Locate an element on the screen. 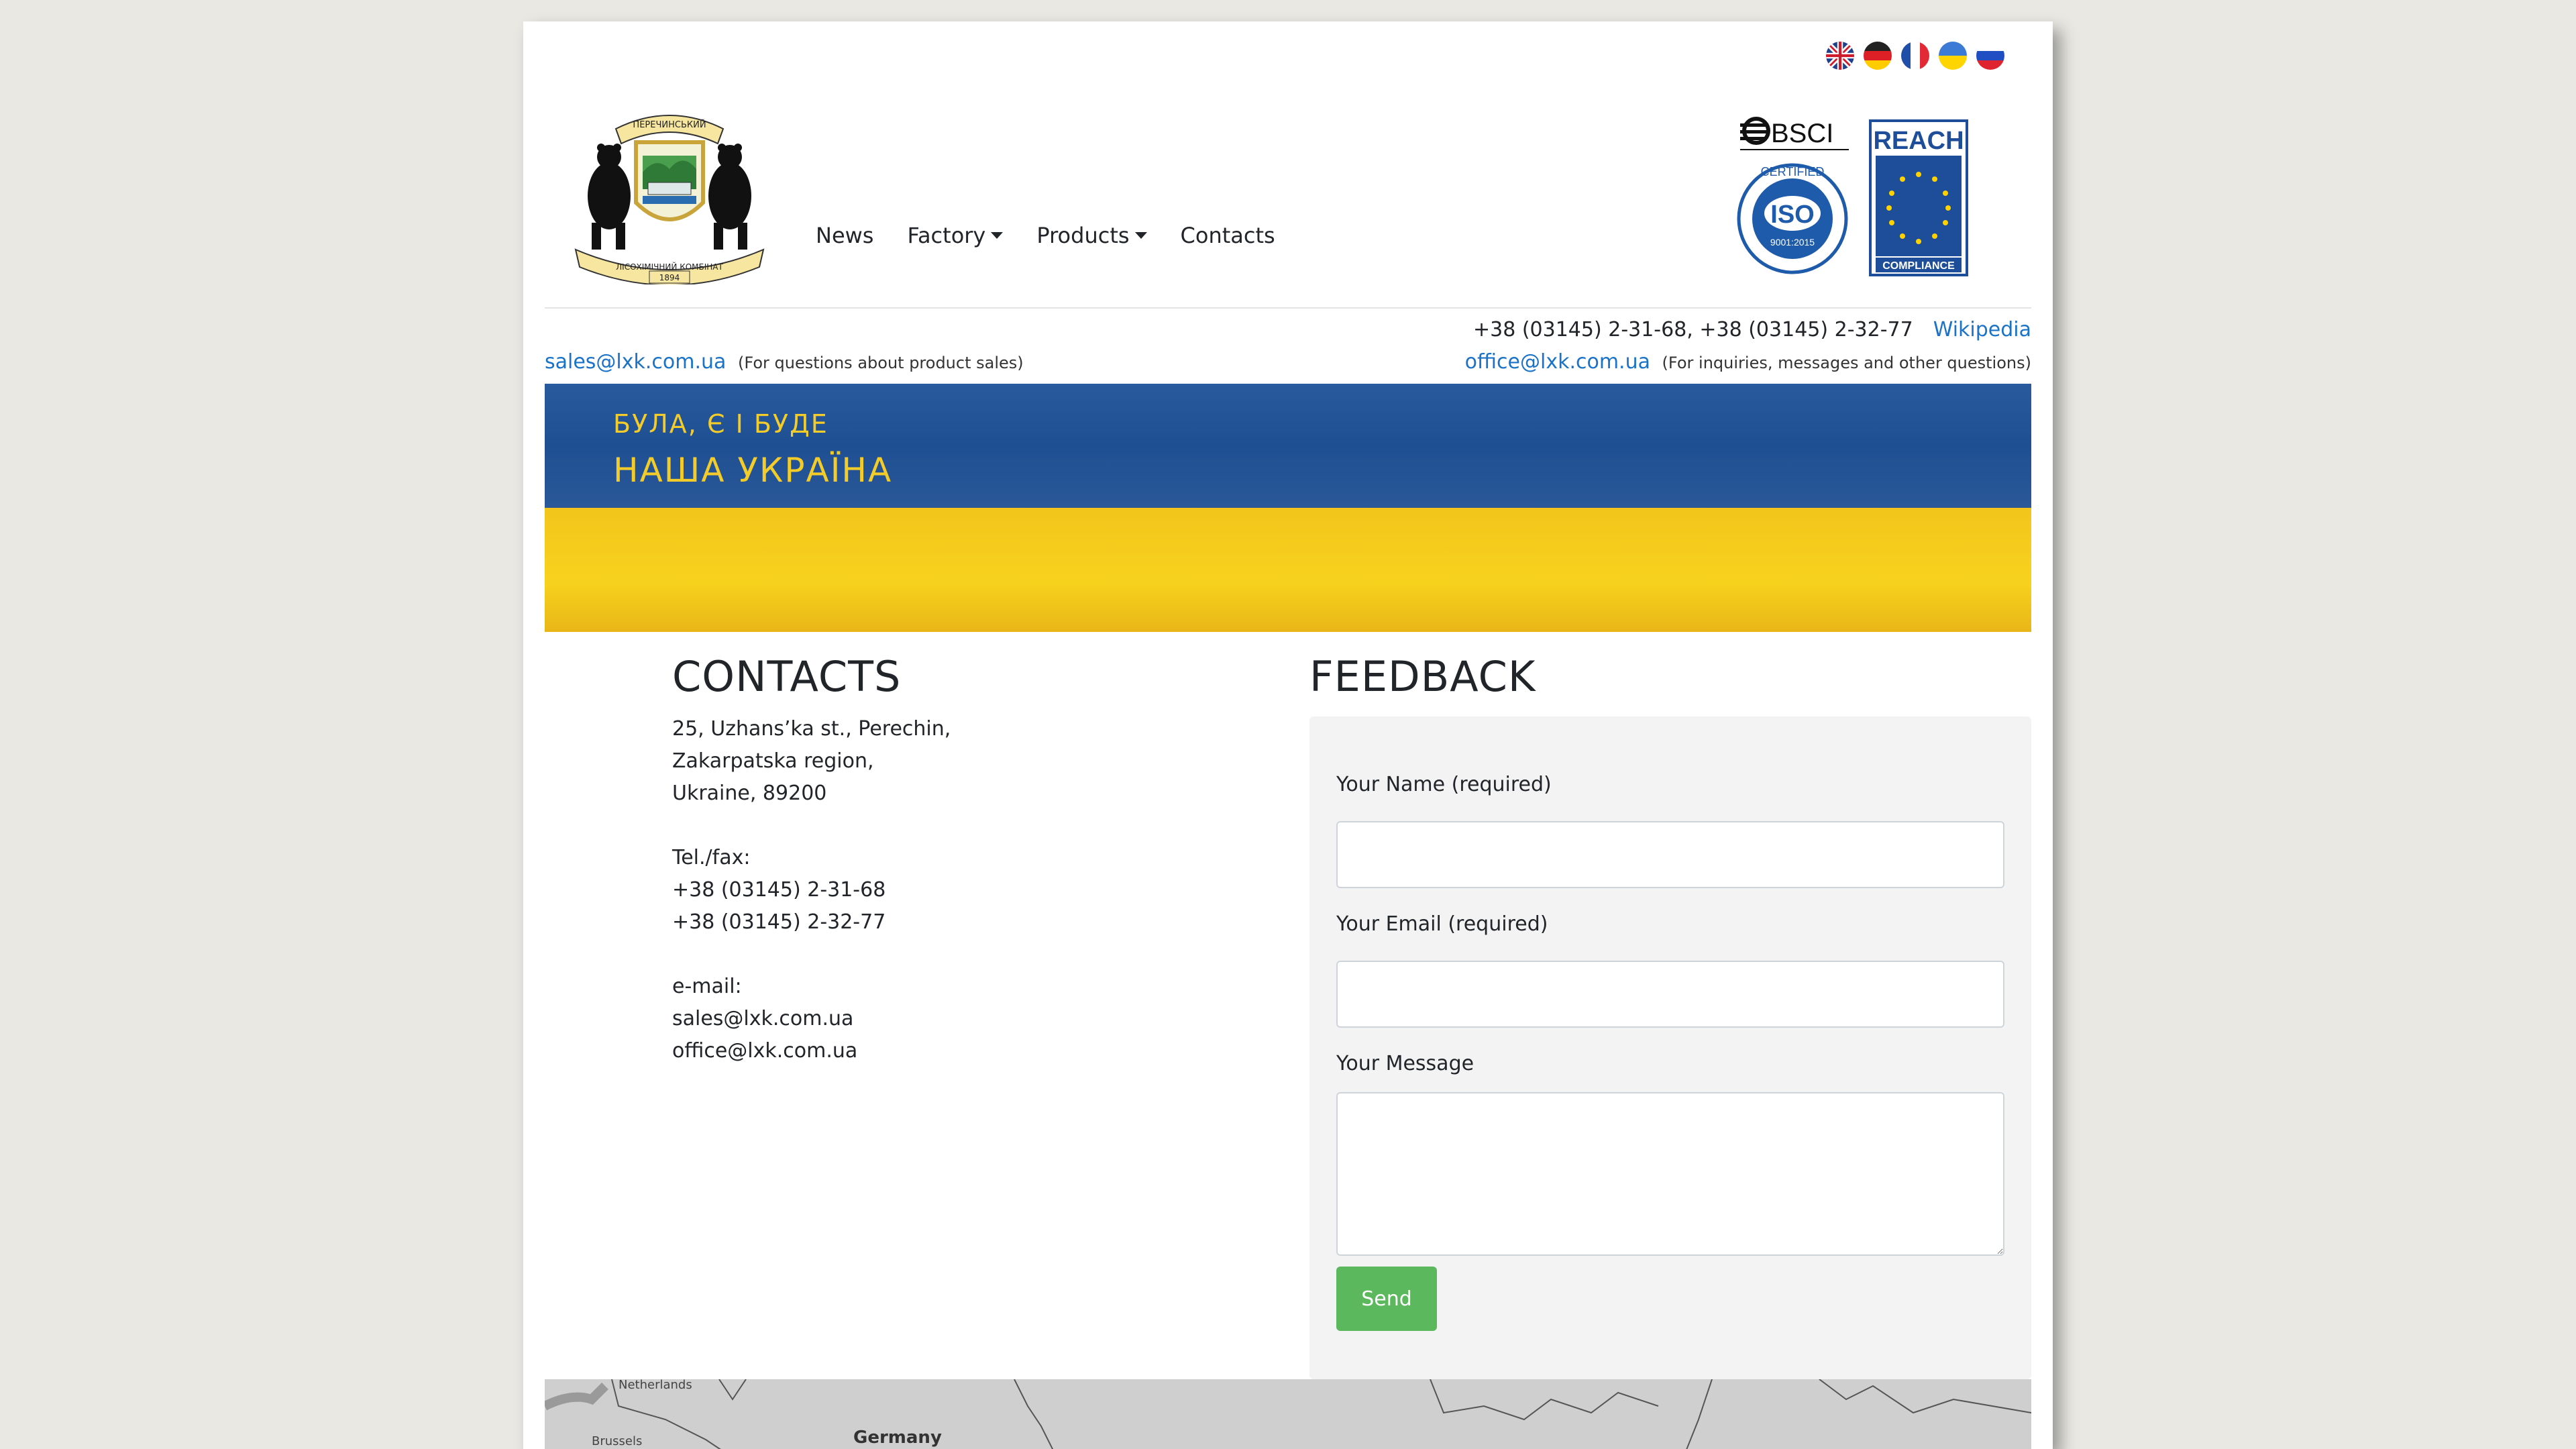 Image resolution: width=2576 pixels, height=1449 pixels. banner-text-line1: БУЛА, Є І БУДЕ is located at coordinates (720, 424).